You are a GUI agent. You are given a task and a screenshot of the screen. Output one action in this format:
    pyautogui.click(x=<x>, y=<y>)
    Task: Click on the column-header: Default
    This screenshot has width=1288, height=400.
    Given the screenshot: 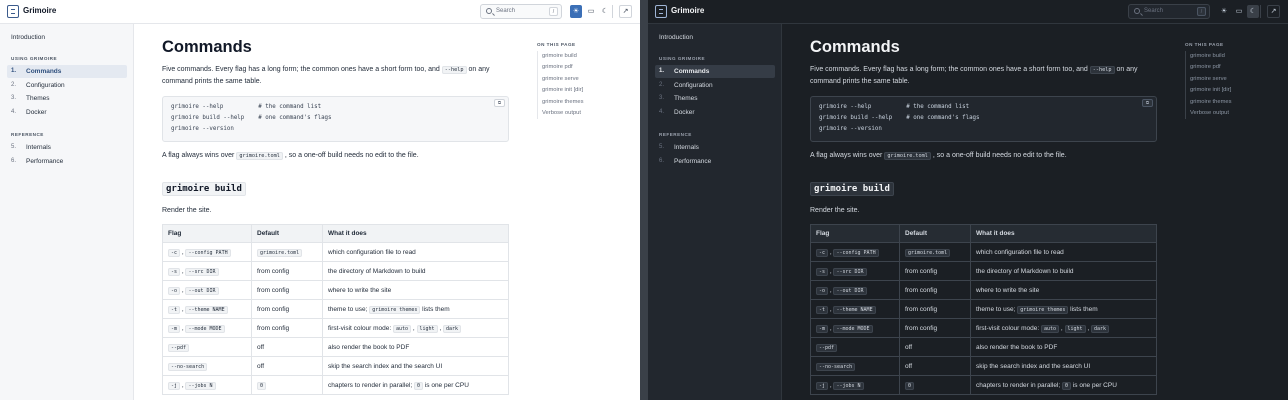 What is the action you would take?
    pyautogui.click(x=935, y=233)
    